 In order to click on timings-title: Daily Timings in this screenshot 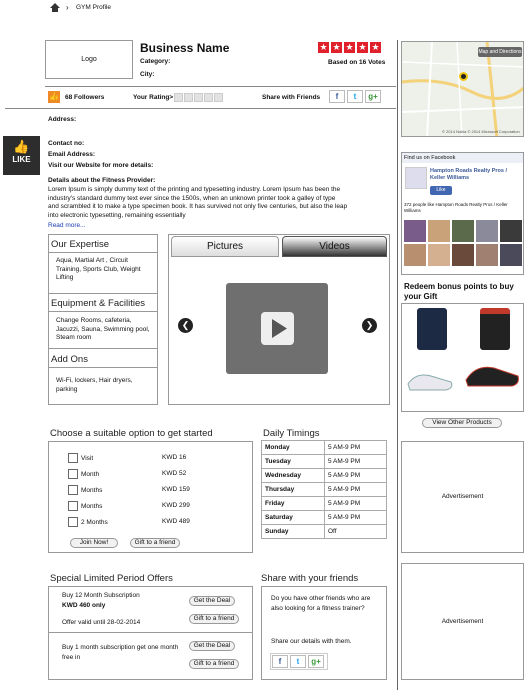, I will do `click(291, 433)`.